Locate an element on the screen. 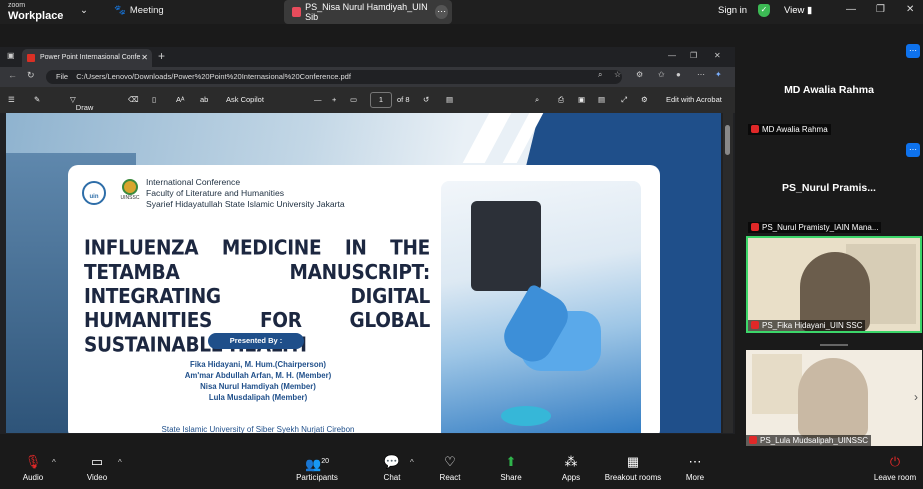  draw-button: ▽ Draw is located at coordinates (81, 103).